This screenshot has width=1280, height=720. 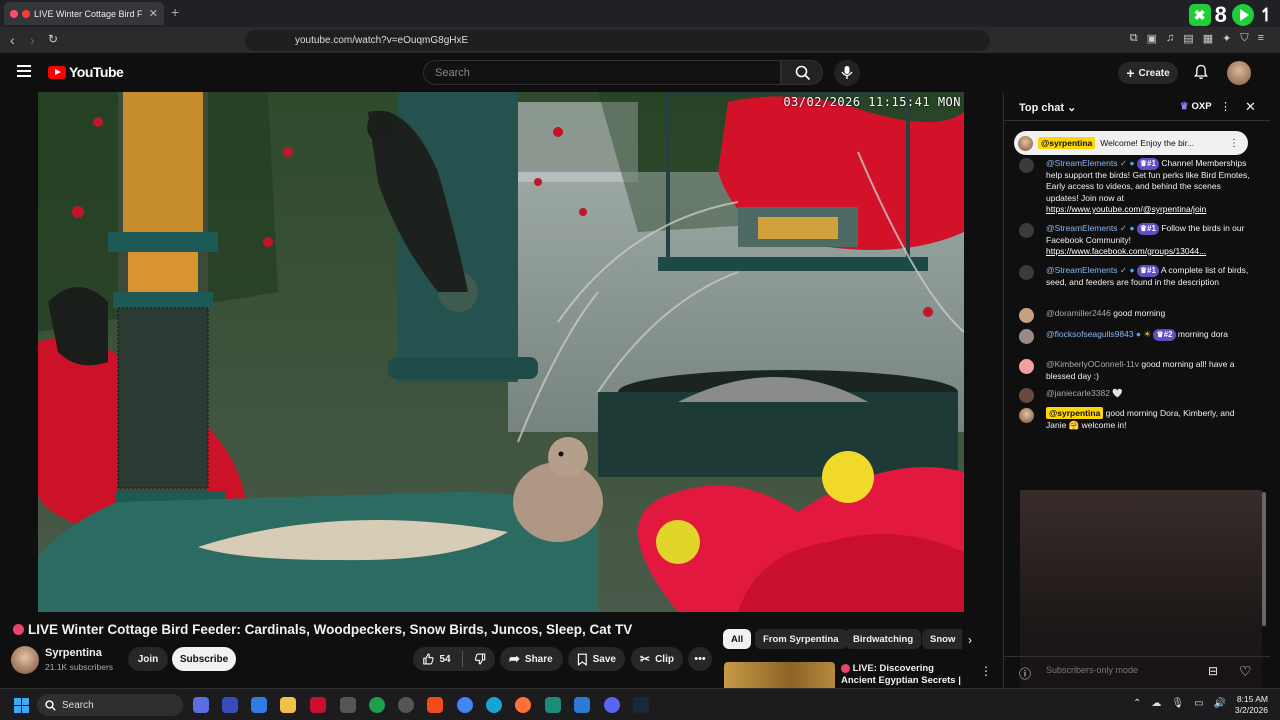 What do you see at coordinates (288, 705) in the screenshot?
I see `folder-icon` at bounding box center [288, 705].